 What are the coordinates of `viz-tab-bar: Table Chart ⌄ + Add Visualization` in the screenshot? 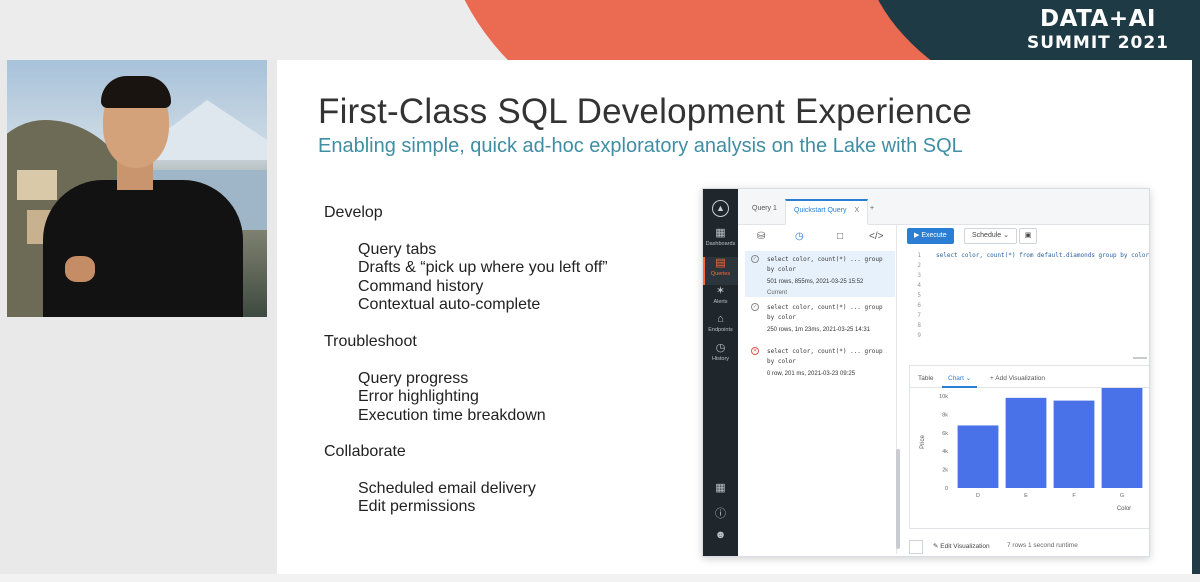 It's located at (1029, 377).